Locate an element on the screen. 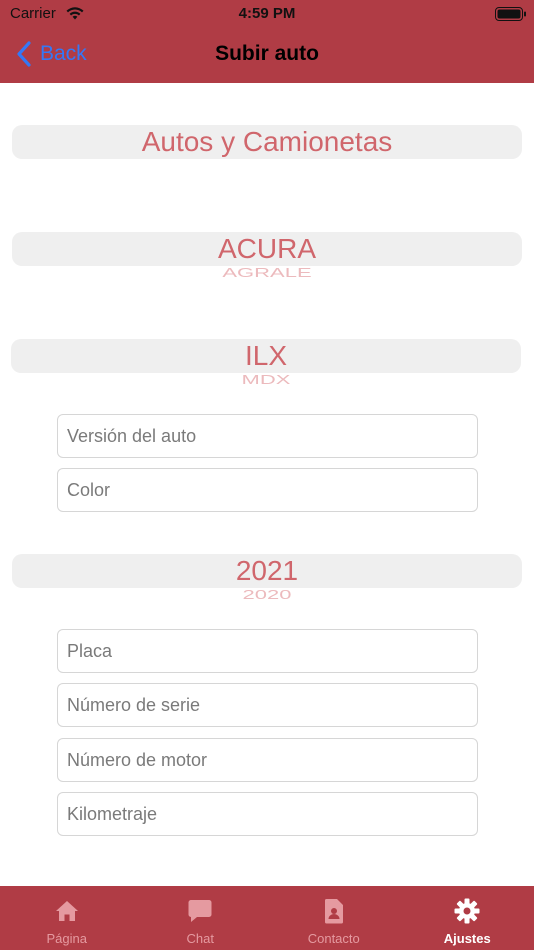 The image size is (534, 950). plate-input is located at coordinates (267, 651).